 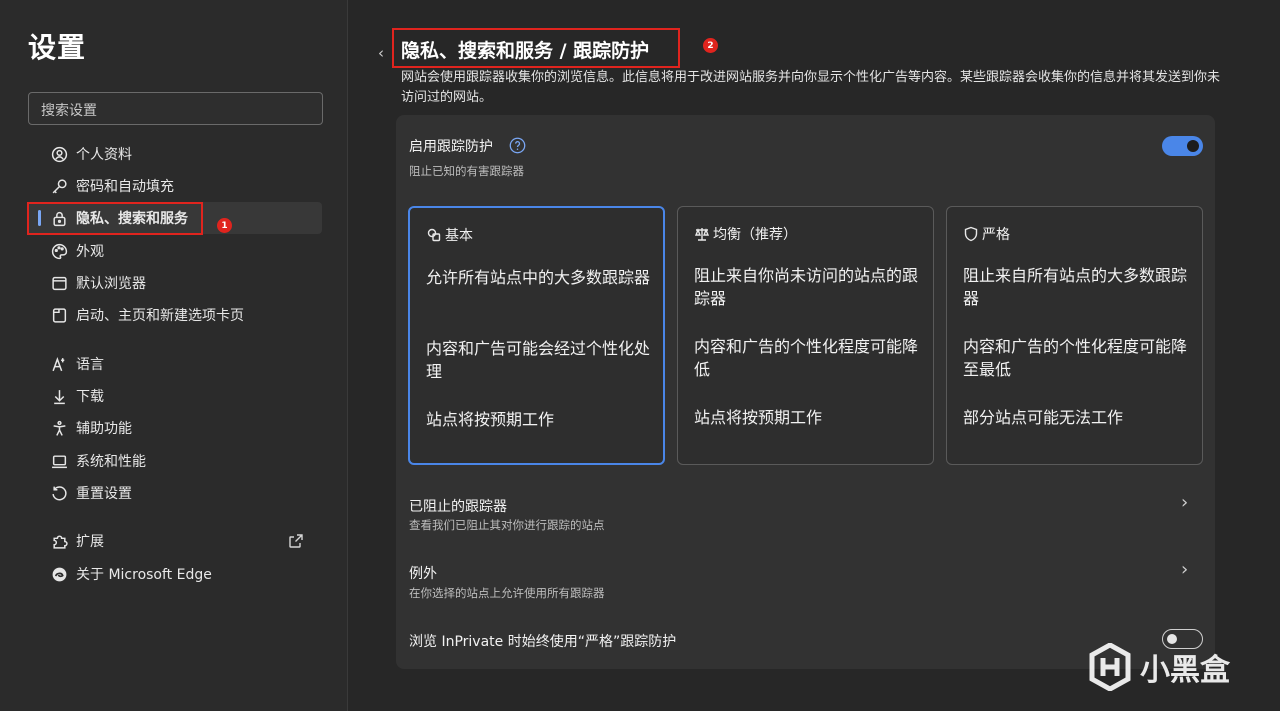 What do you see at coordinates (175, 108) in the screenshot?
I see `search-input: 搜索设置` at bounding box center [175, 108].